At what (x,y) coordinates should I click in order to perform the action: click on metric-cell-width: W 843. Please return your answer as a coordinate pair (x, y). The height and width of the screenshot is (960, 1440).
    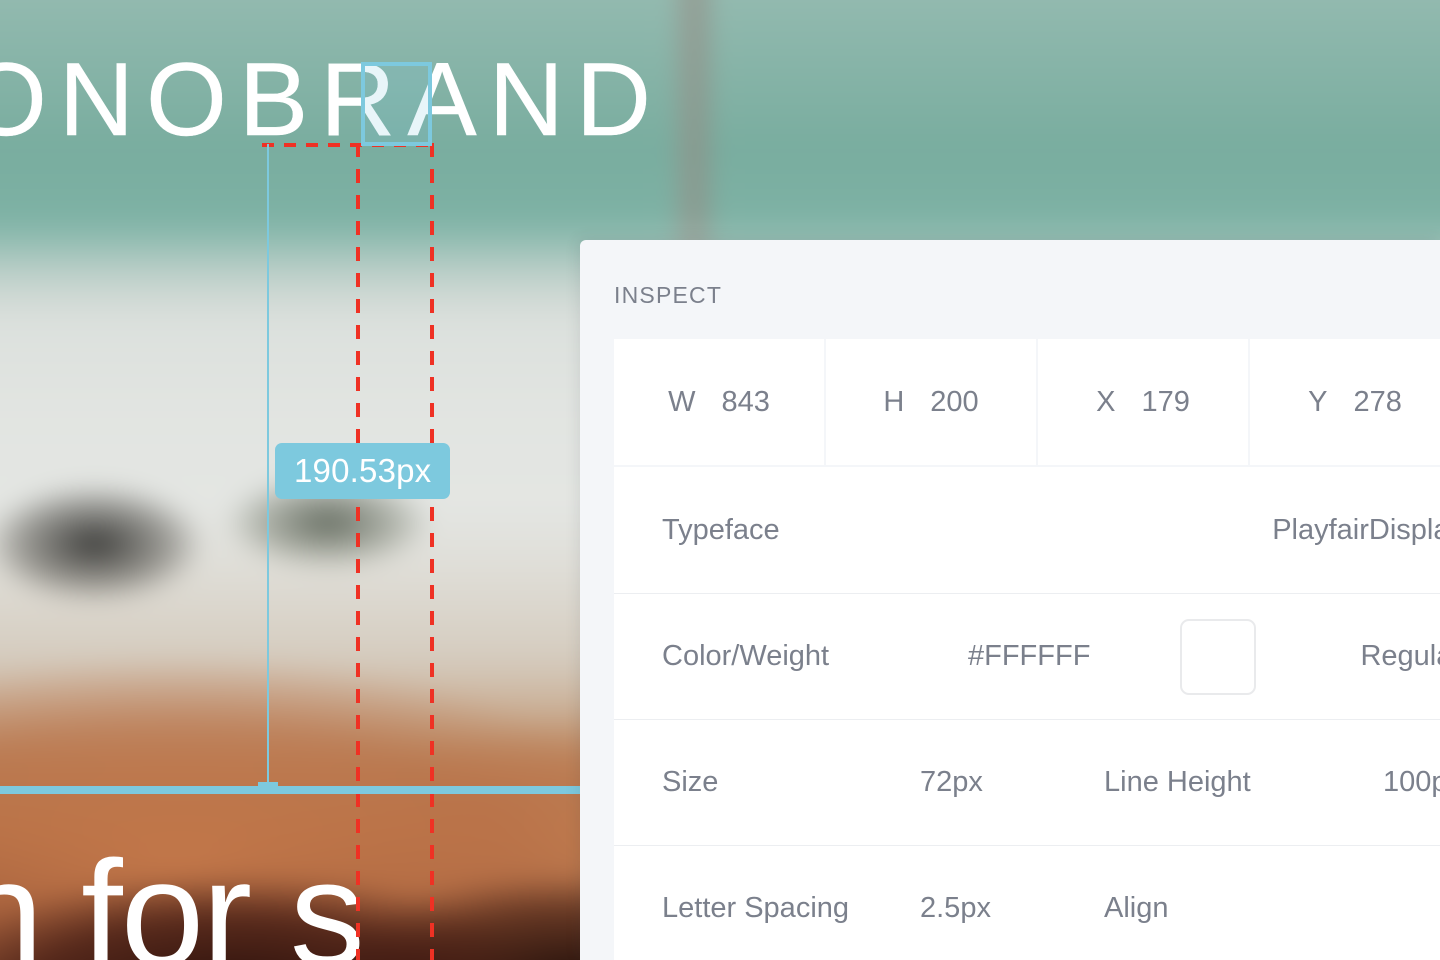
    Looking at the image, I should click on (719, 402).